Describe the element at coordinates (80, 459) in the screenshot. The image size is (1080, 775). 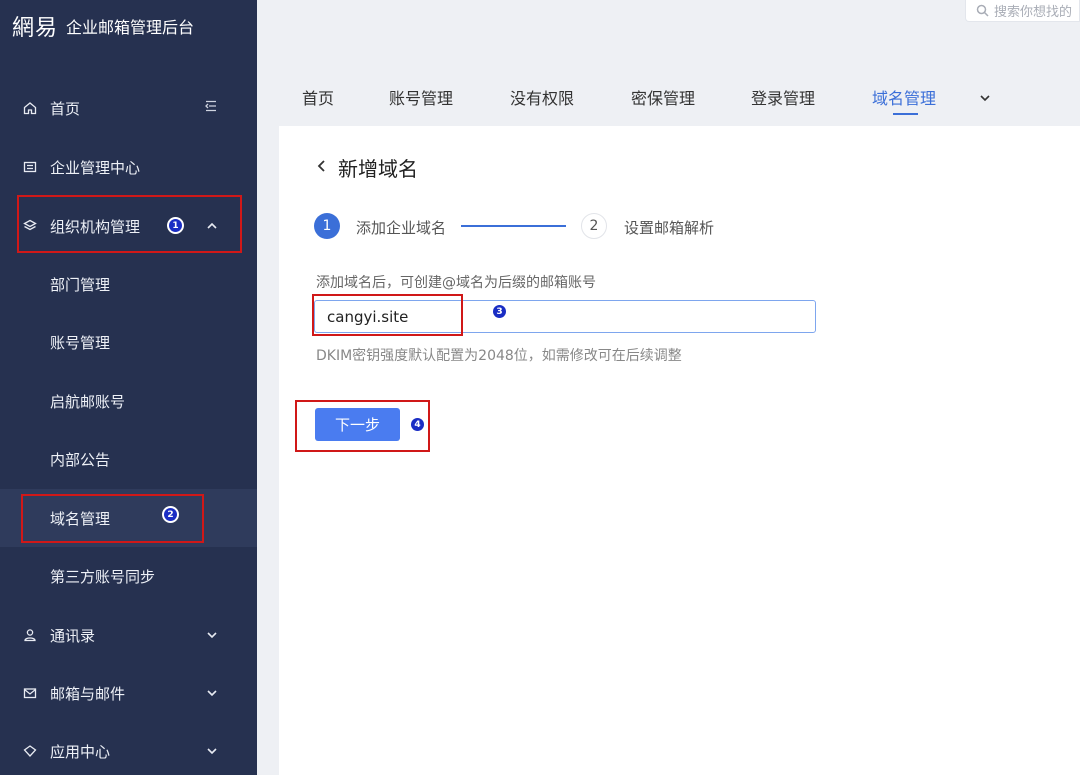
I see `sidebar-item-label: 内部公告` at that location.